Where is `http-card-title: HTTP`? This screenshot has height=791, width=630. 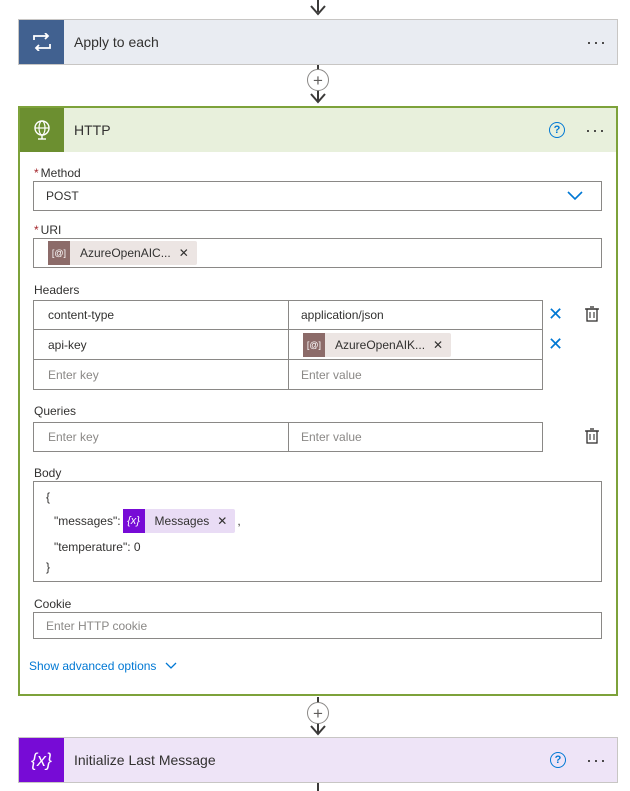
http-card-title: HTTP is located at coordinates (92, 130).